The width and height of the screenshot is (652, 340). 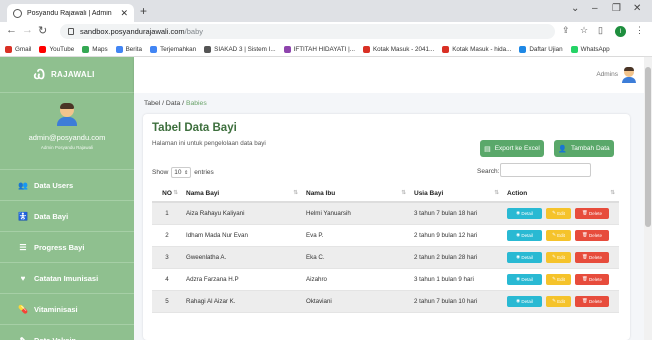 What do you see at coordinates (545, 170) in the screenshot?
I see `search-input` at bounding box center [545, 170].